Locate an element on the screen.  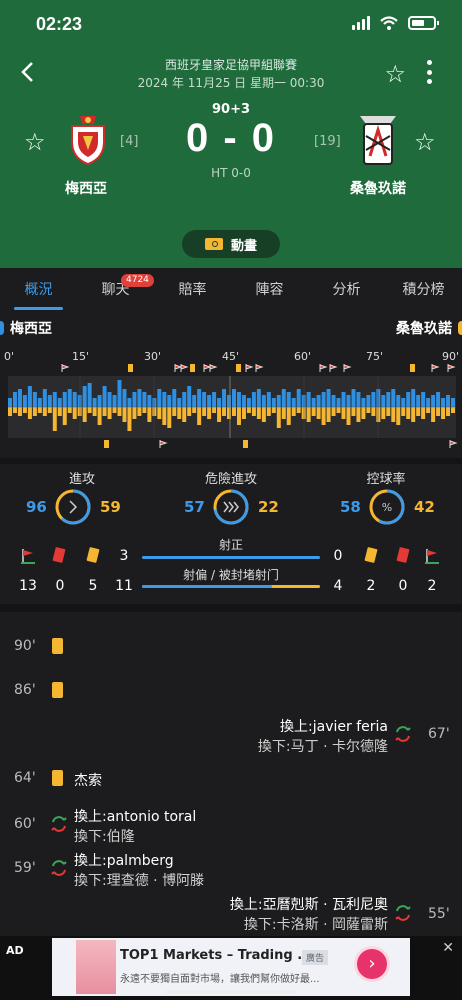
section-divider is located at coordinates (231, 608).